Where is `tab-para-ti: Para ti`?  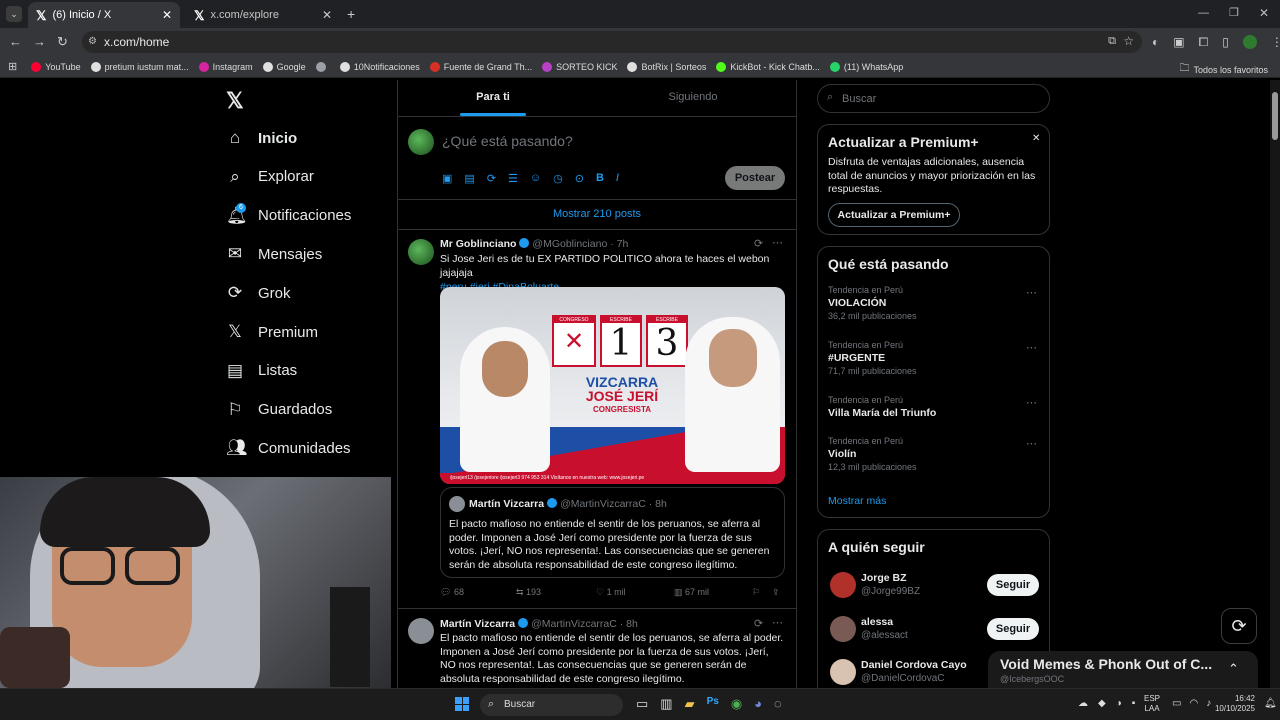 tab-para-ti: Para ti is located at coordinates (493, 98).